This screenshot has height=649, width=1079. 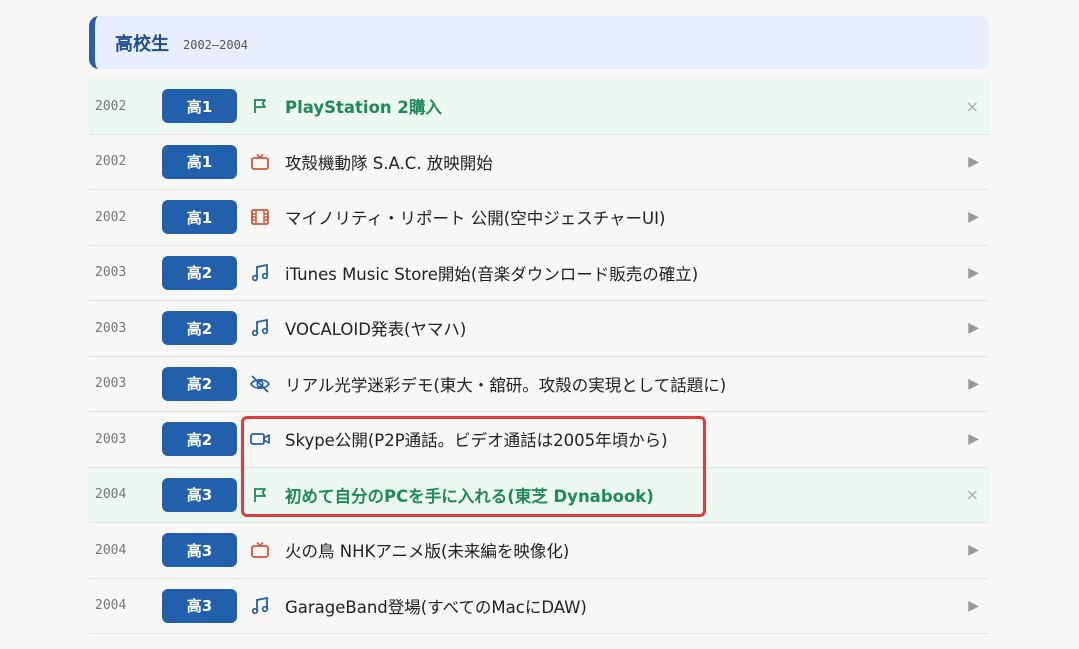 I want to click on timeline-row: 2002 高1 マイノリティ・リポート 公開(空中ジェスチャーUI) ▶, so click(x=539, y=218).